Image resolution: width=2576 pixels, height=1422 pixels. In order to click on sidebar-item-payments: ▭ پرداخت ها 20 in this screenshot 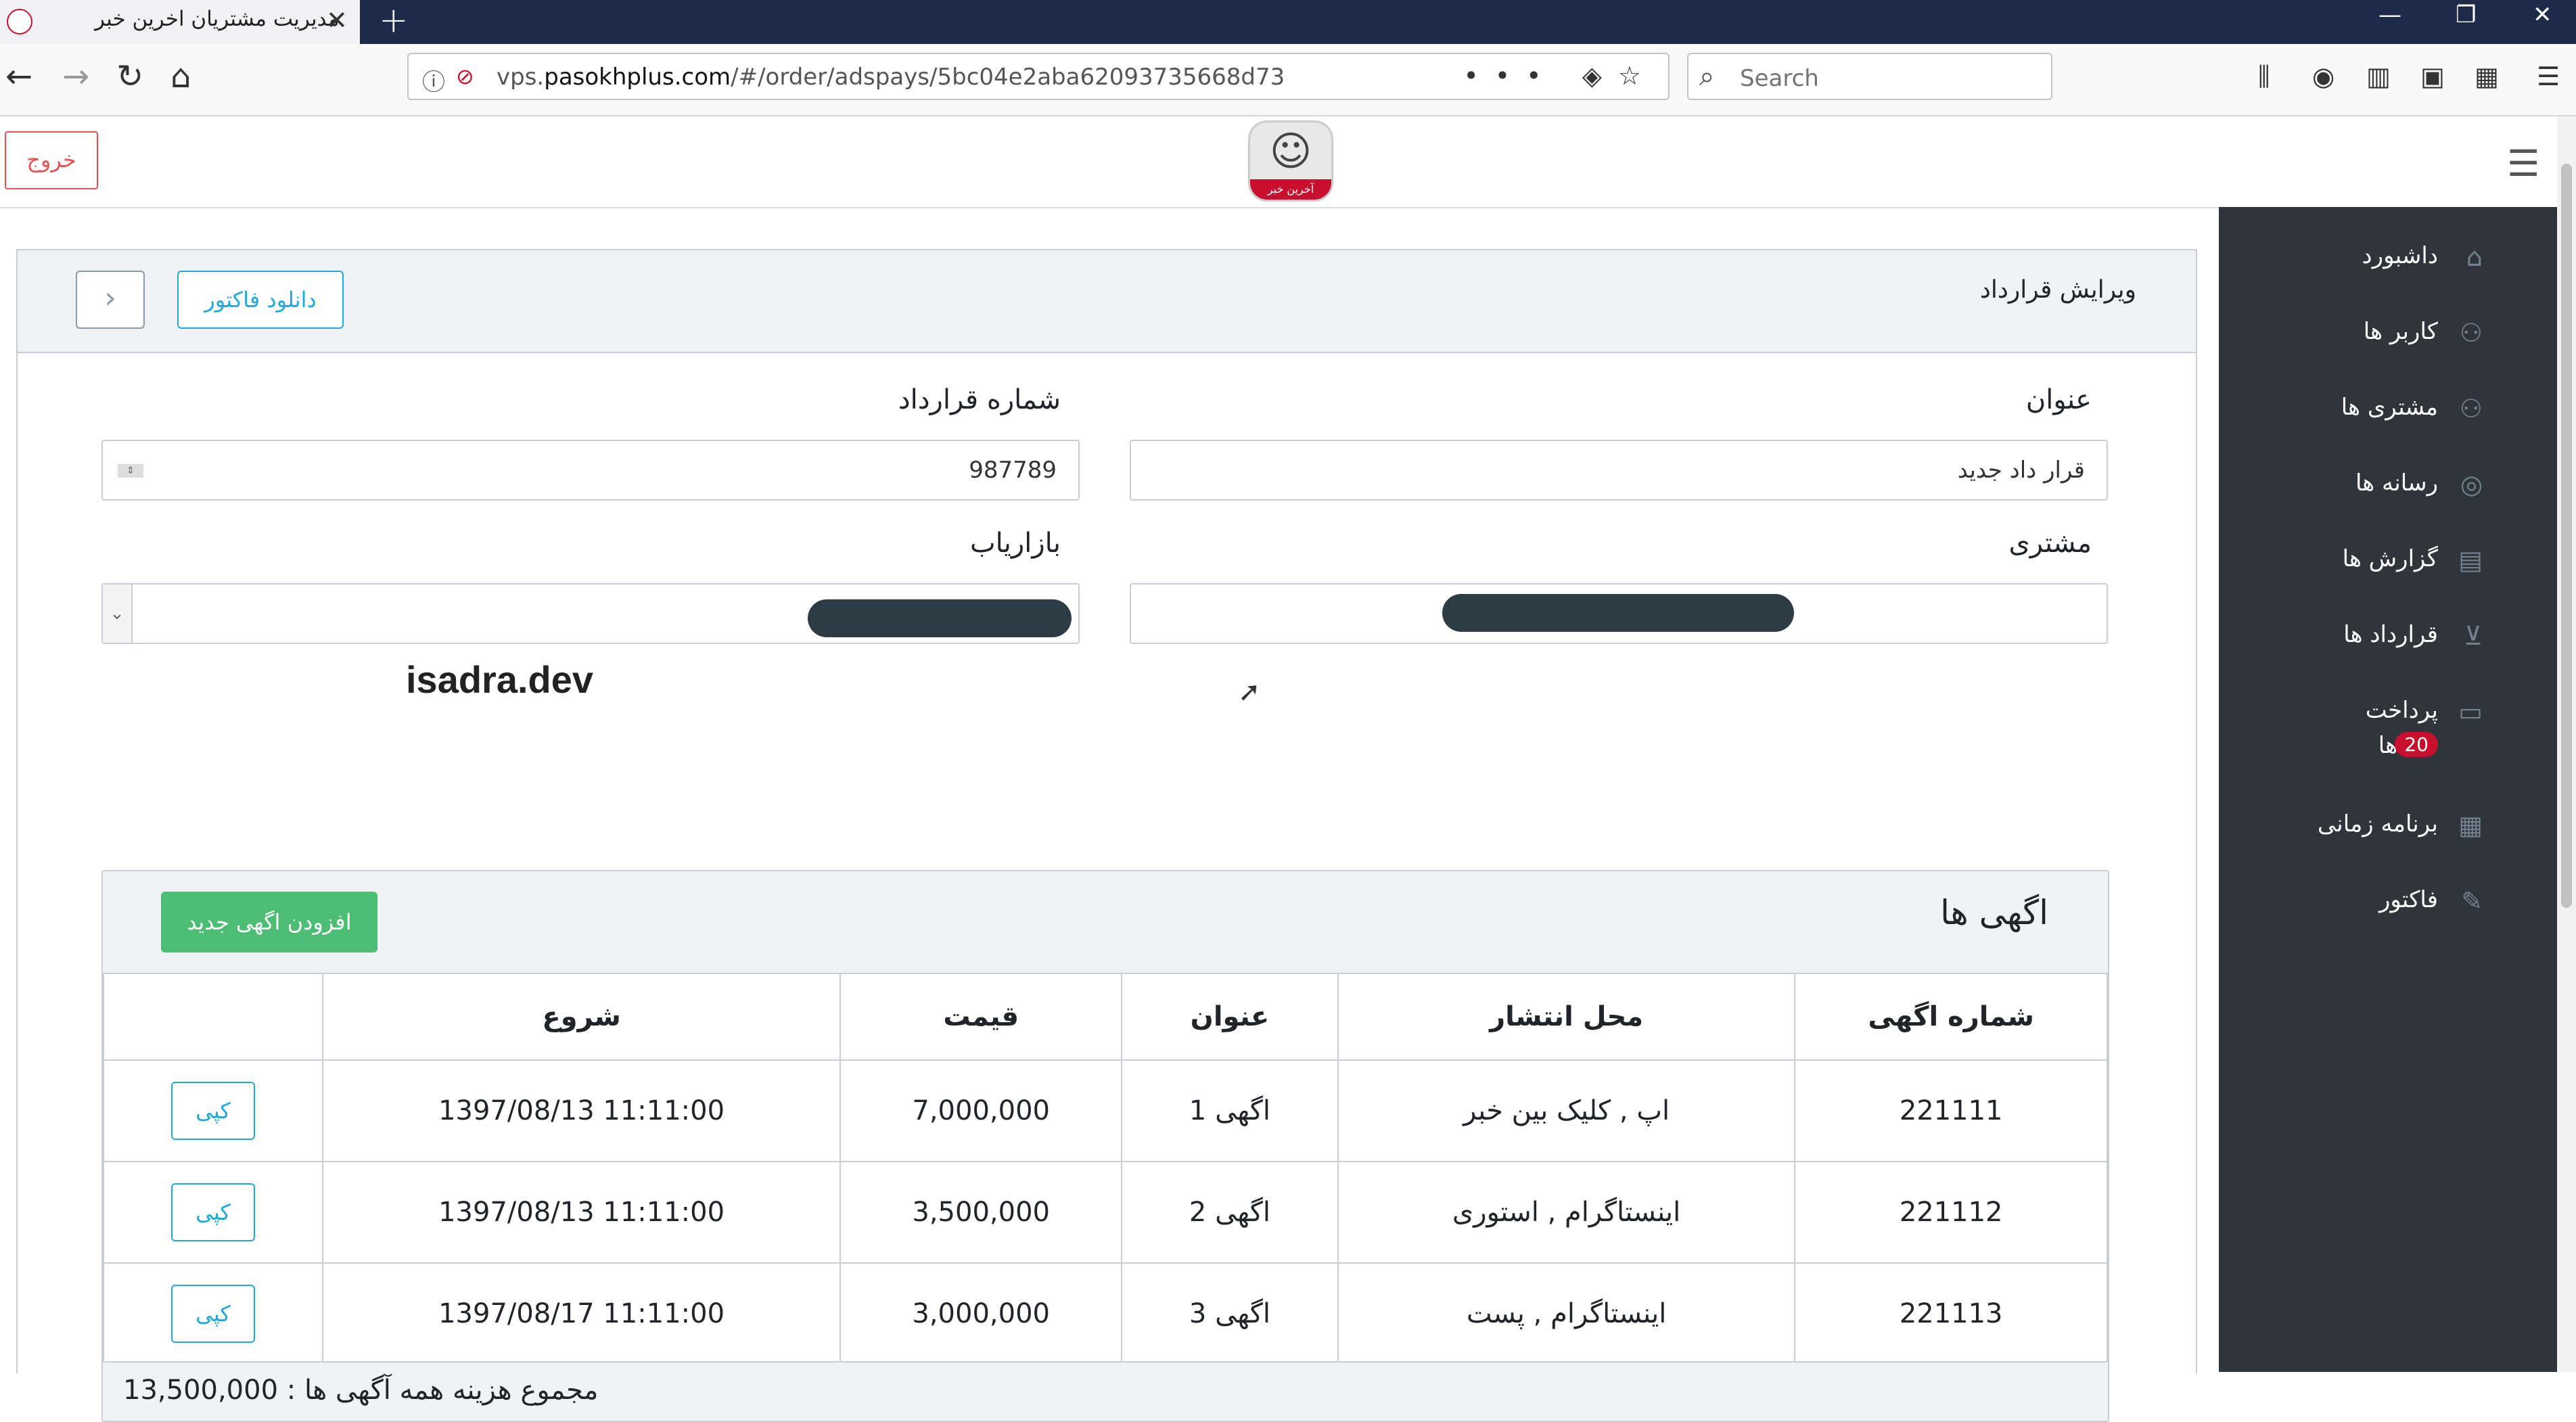, I will do `click(2388, 734)`.